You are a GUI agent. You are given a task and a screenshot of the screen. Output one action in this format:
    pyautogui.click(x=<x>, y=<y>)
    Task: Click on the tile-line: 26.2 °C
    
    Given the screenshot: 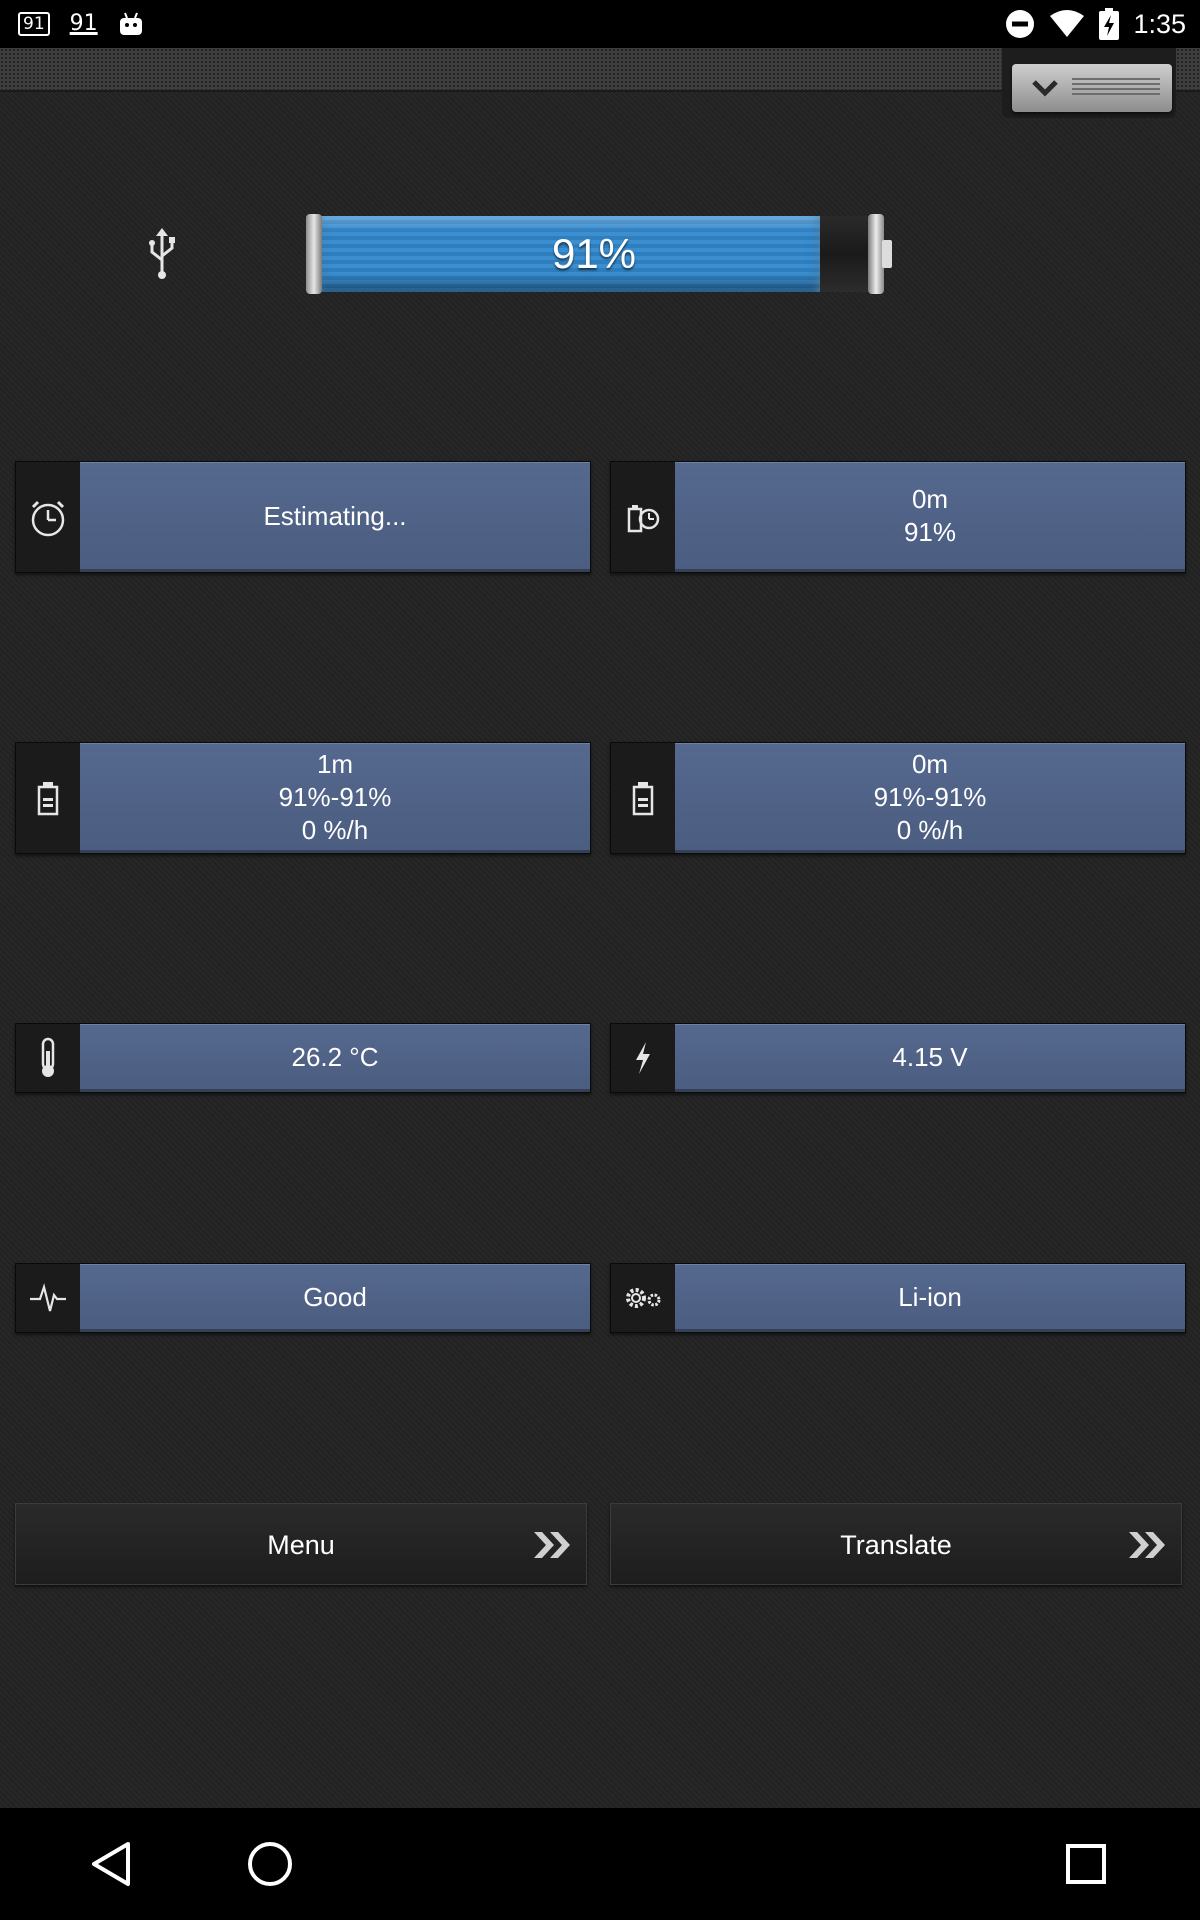 What is the action you would take?
    pyautogui.click(x=335, y=1056)
    